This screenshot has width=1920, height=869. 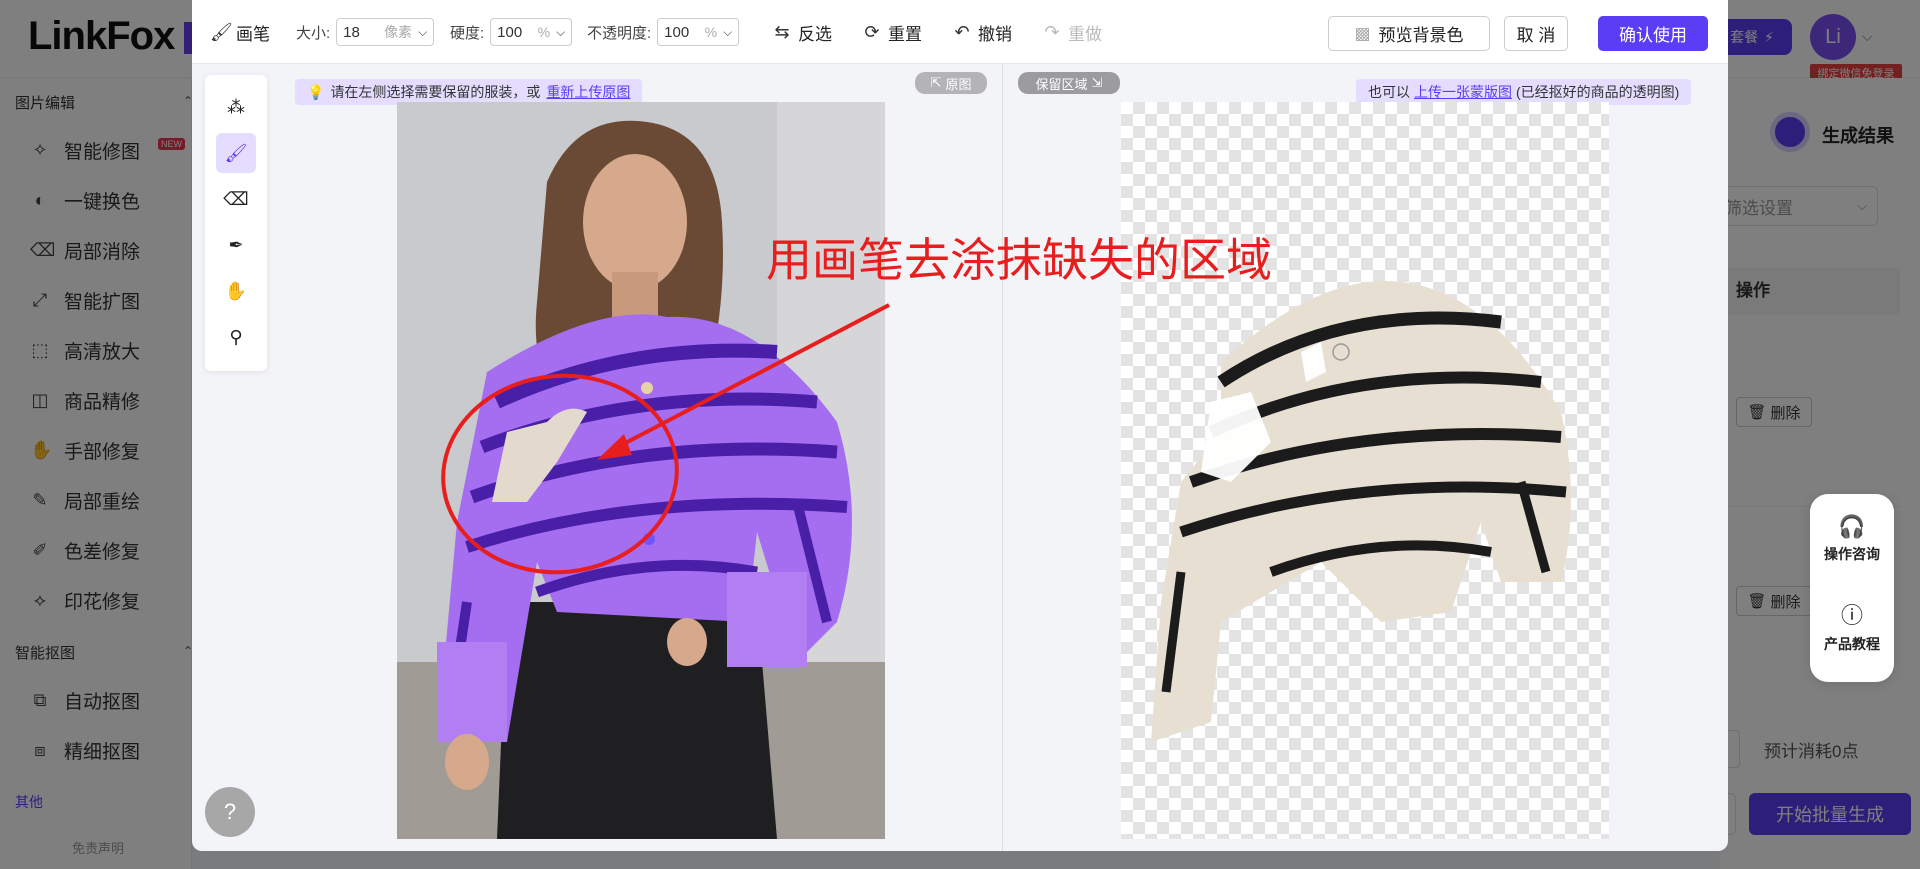 I want to click on checkerboard-icon: ▩, so click(x=1362, y=33).